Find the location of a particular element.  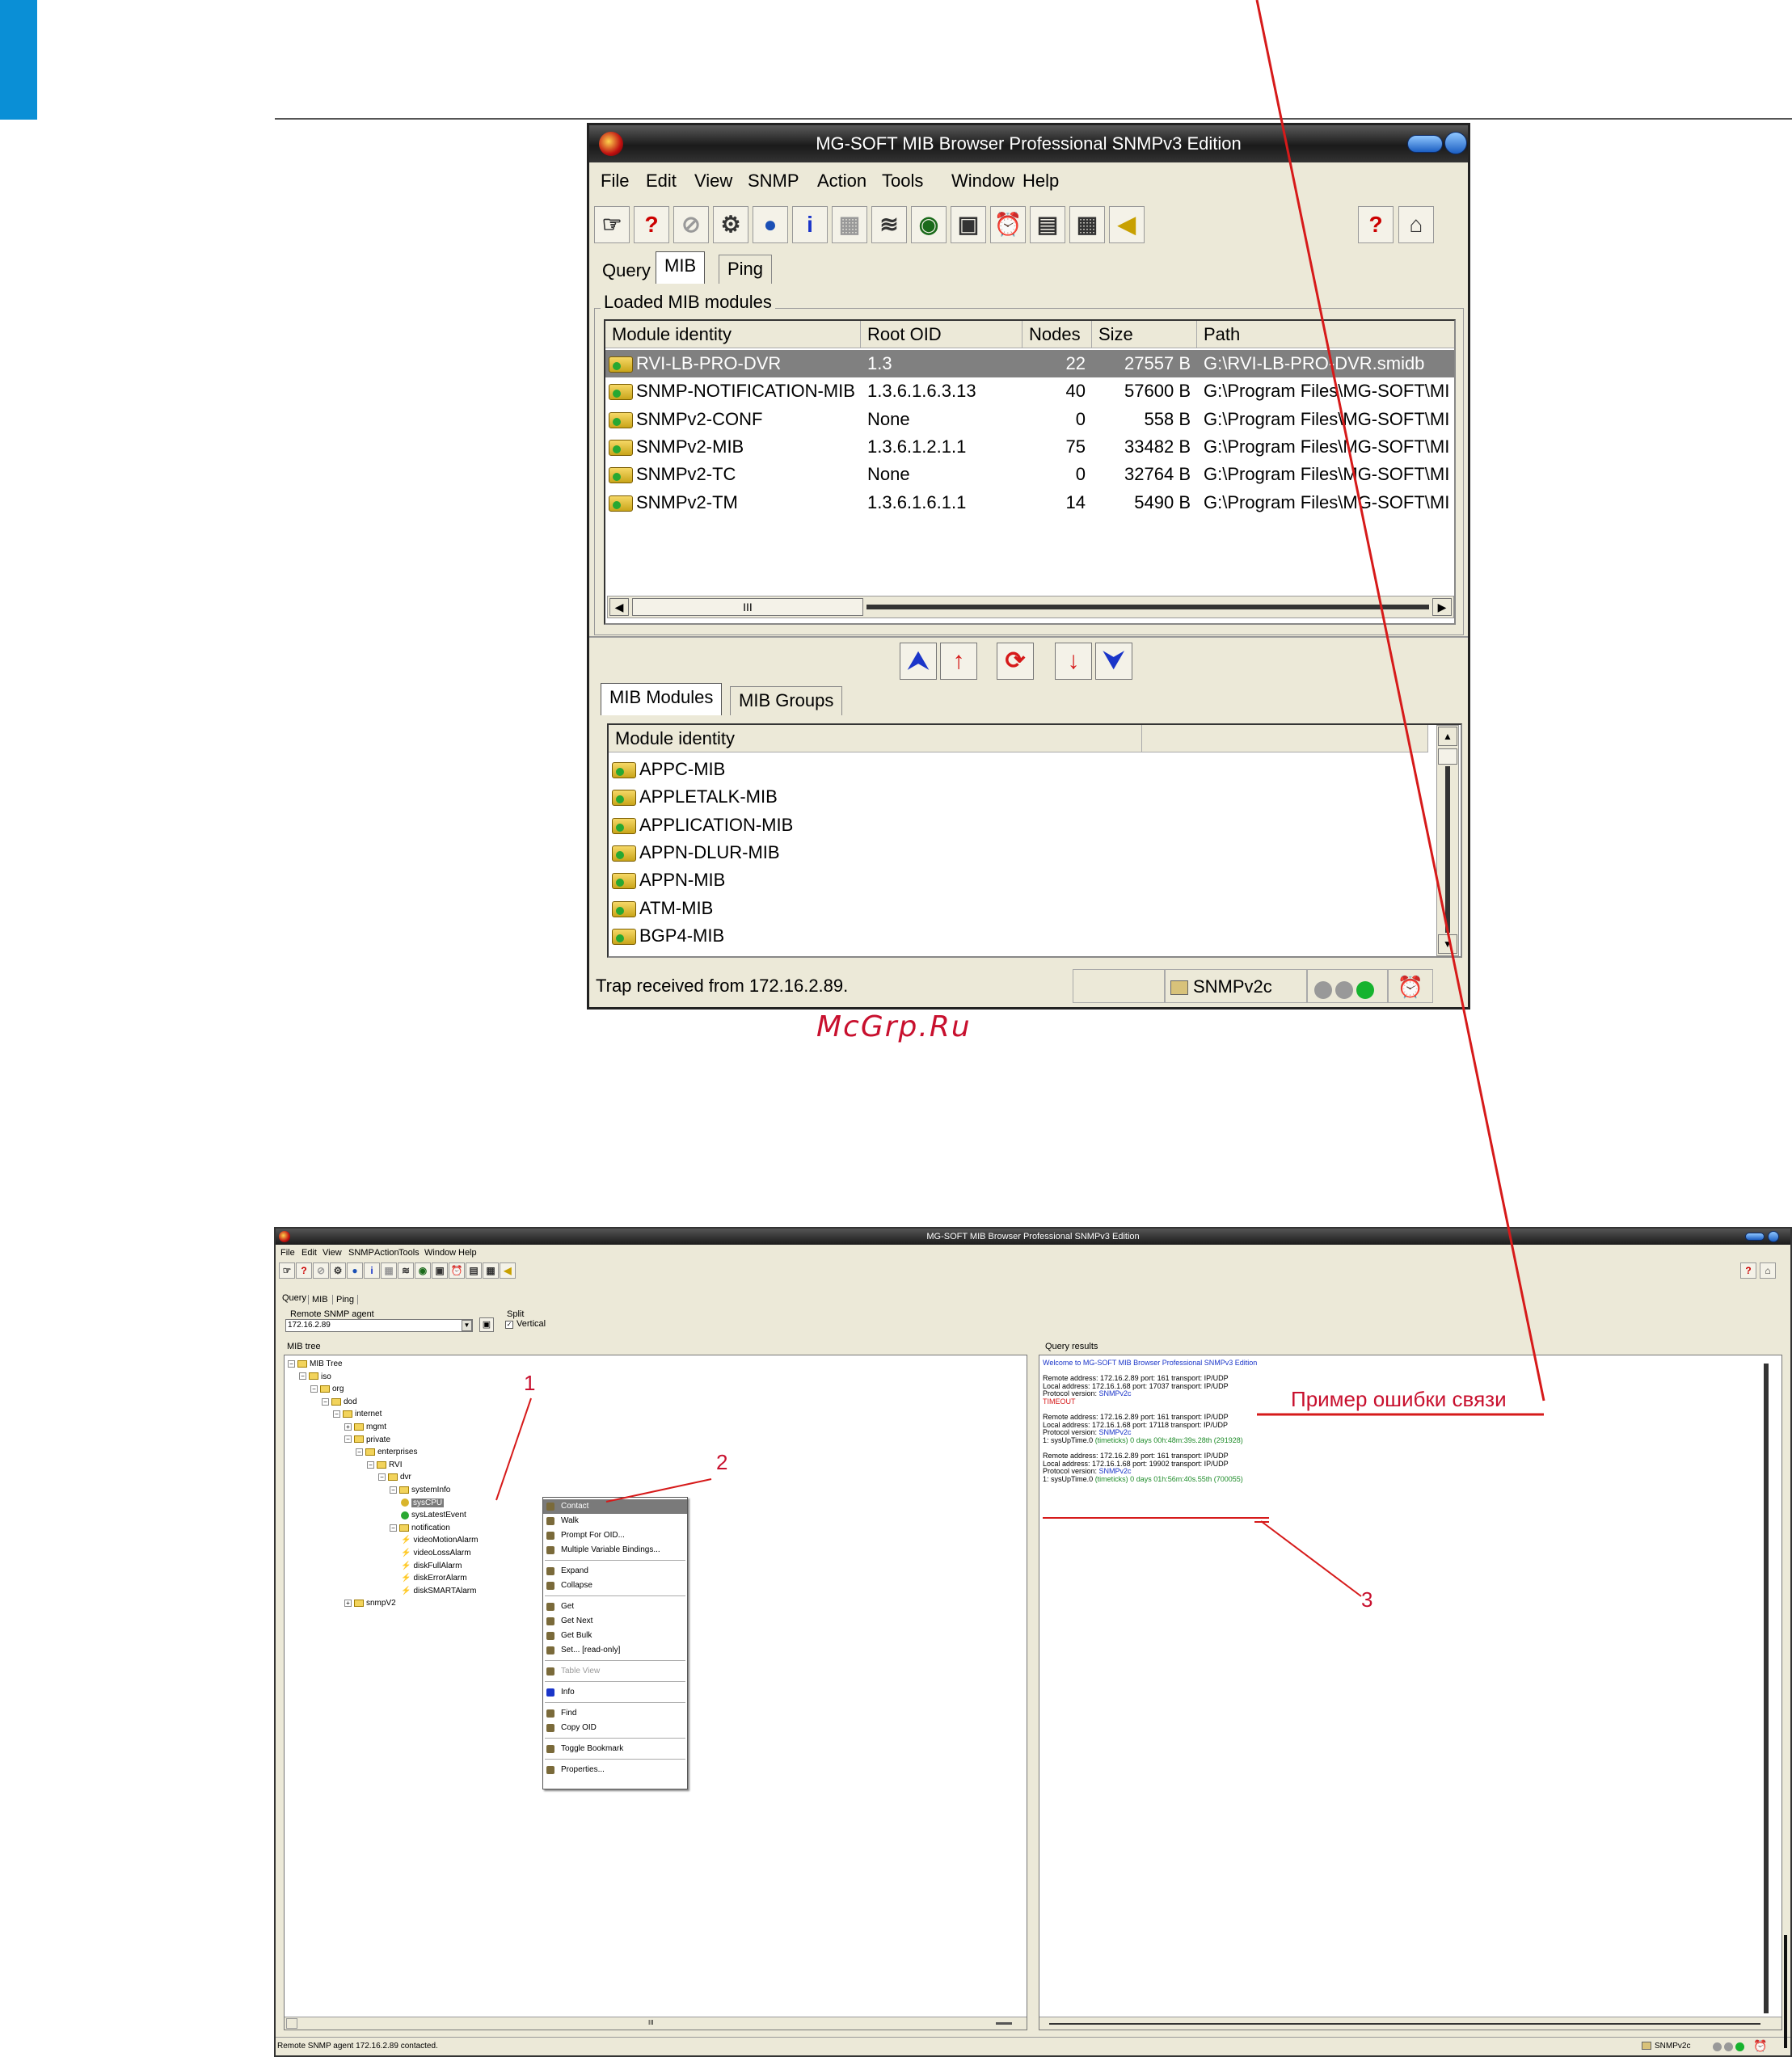

callout-1: 1 is located at coordinates (530, 1383).